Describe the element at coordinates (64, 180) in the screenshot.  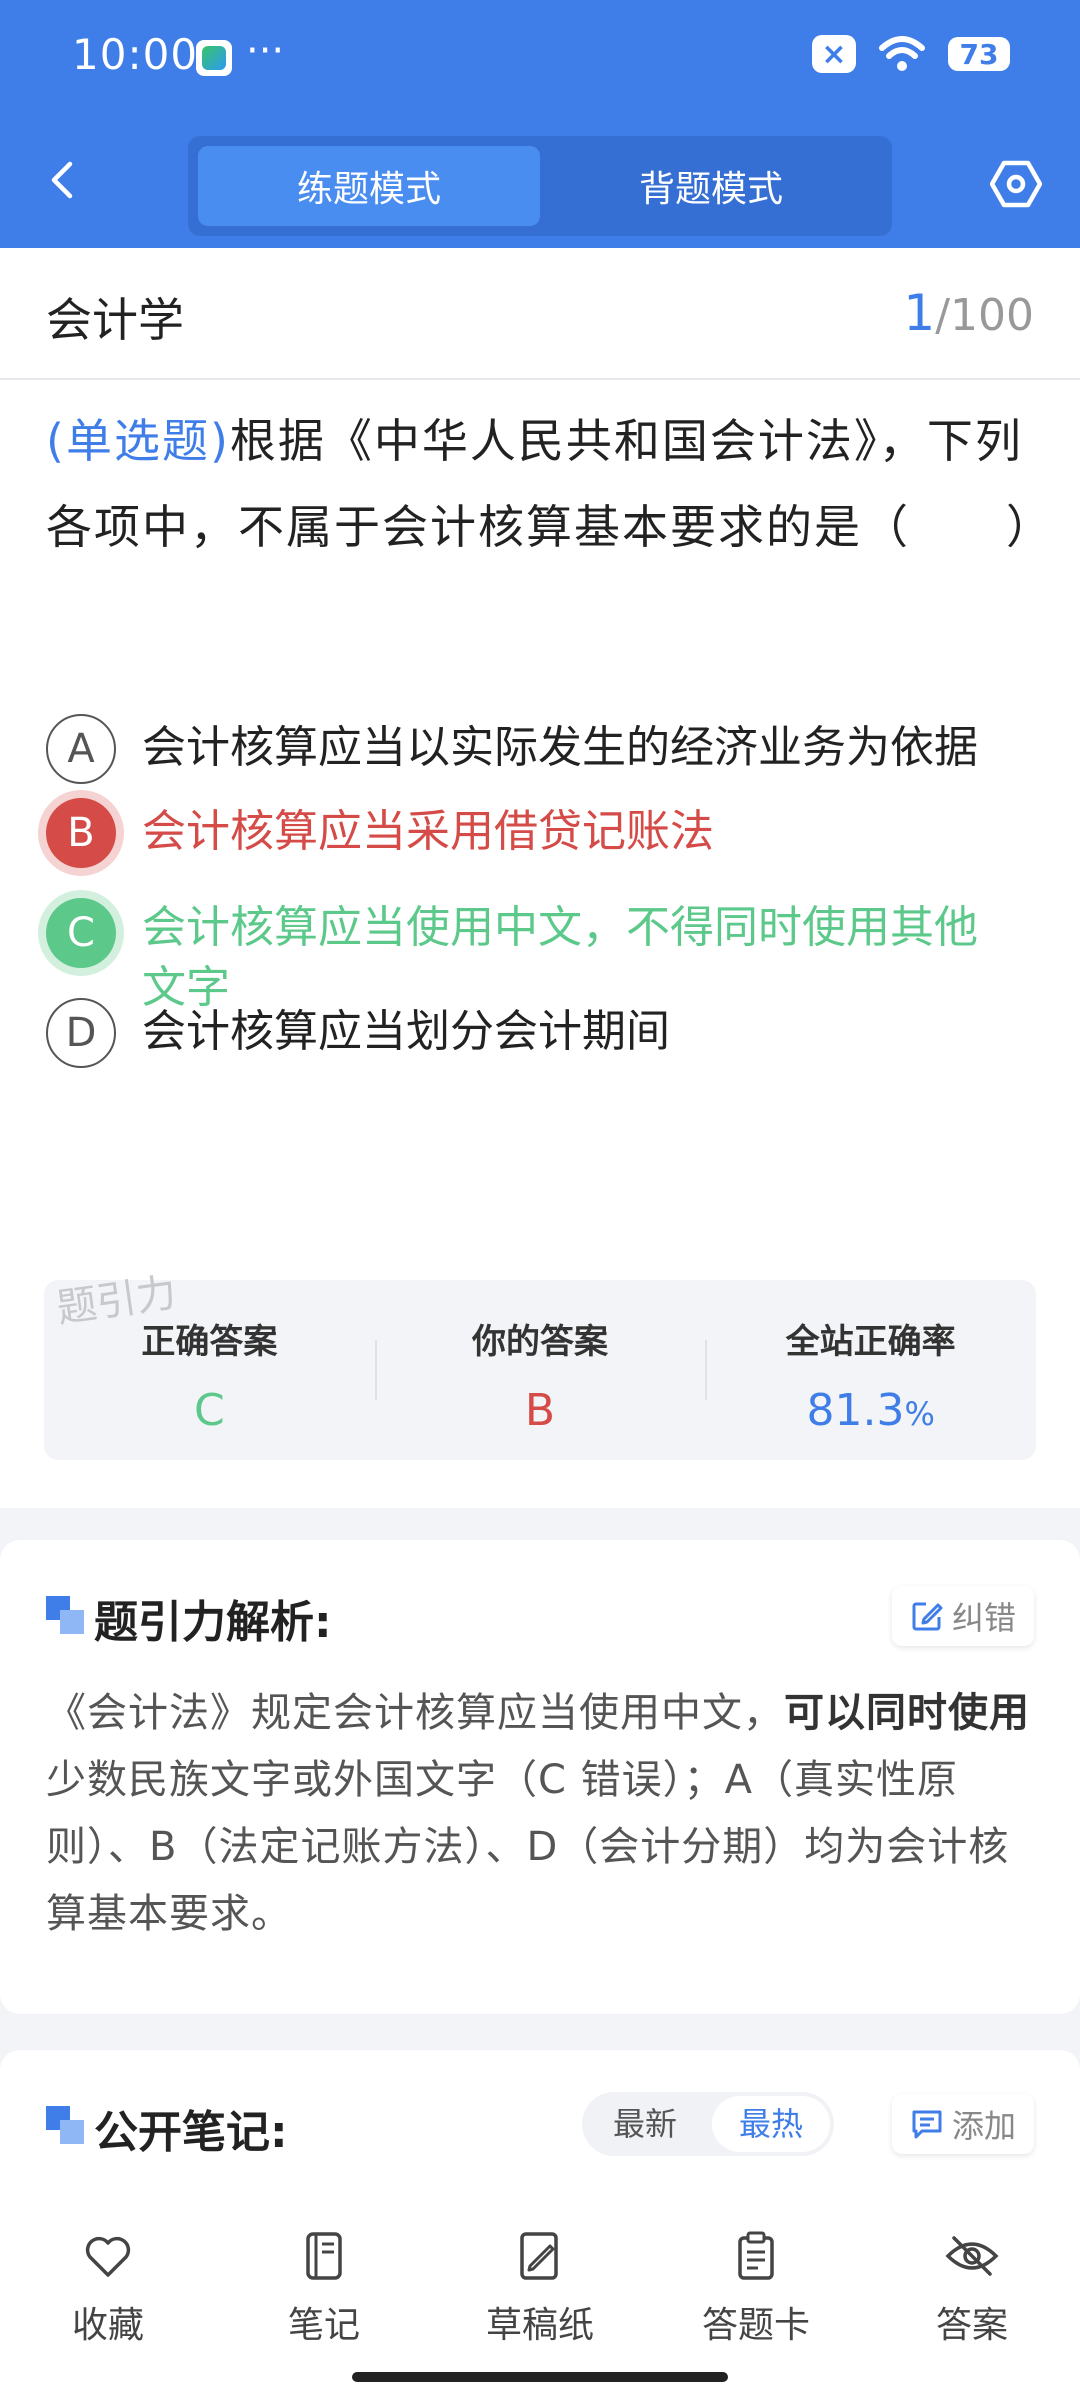
I see `back-icon` at that location.